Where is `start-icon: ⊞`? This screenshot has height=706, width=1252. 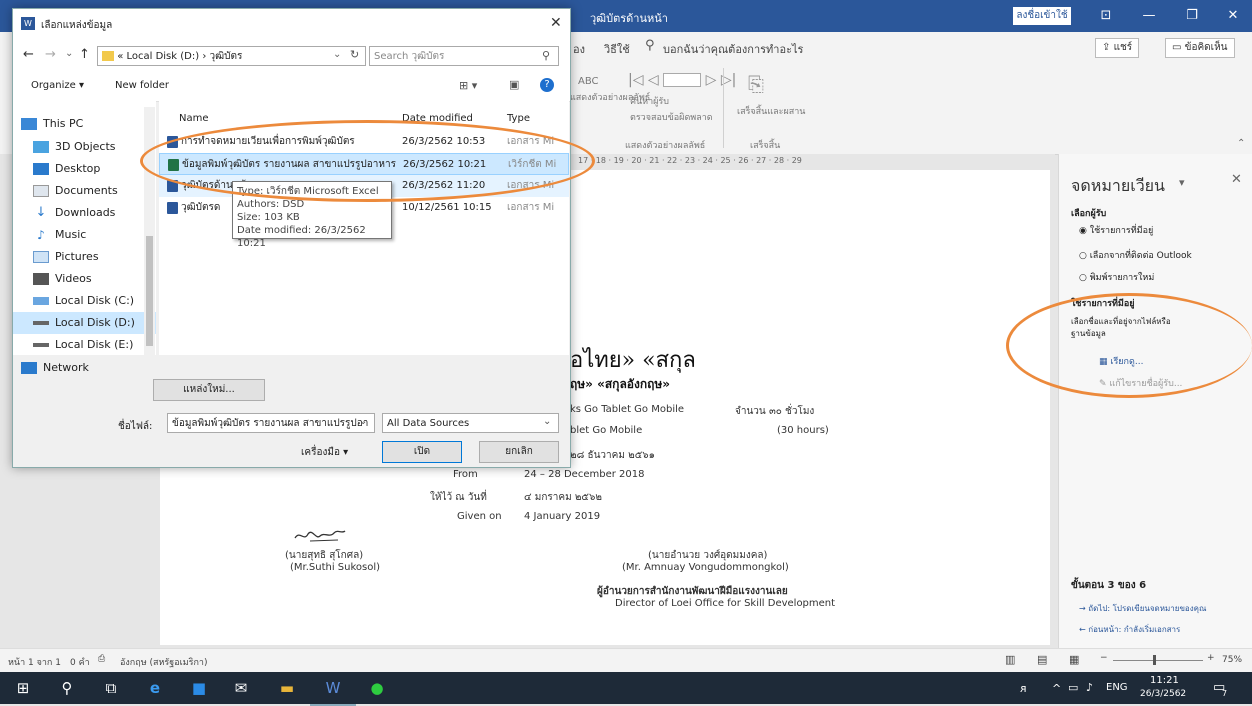 start-icon: ⊞ is located at coordinates (23, 688).